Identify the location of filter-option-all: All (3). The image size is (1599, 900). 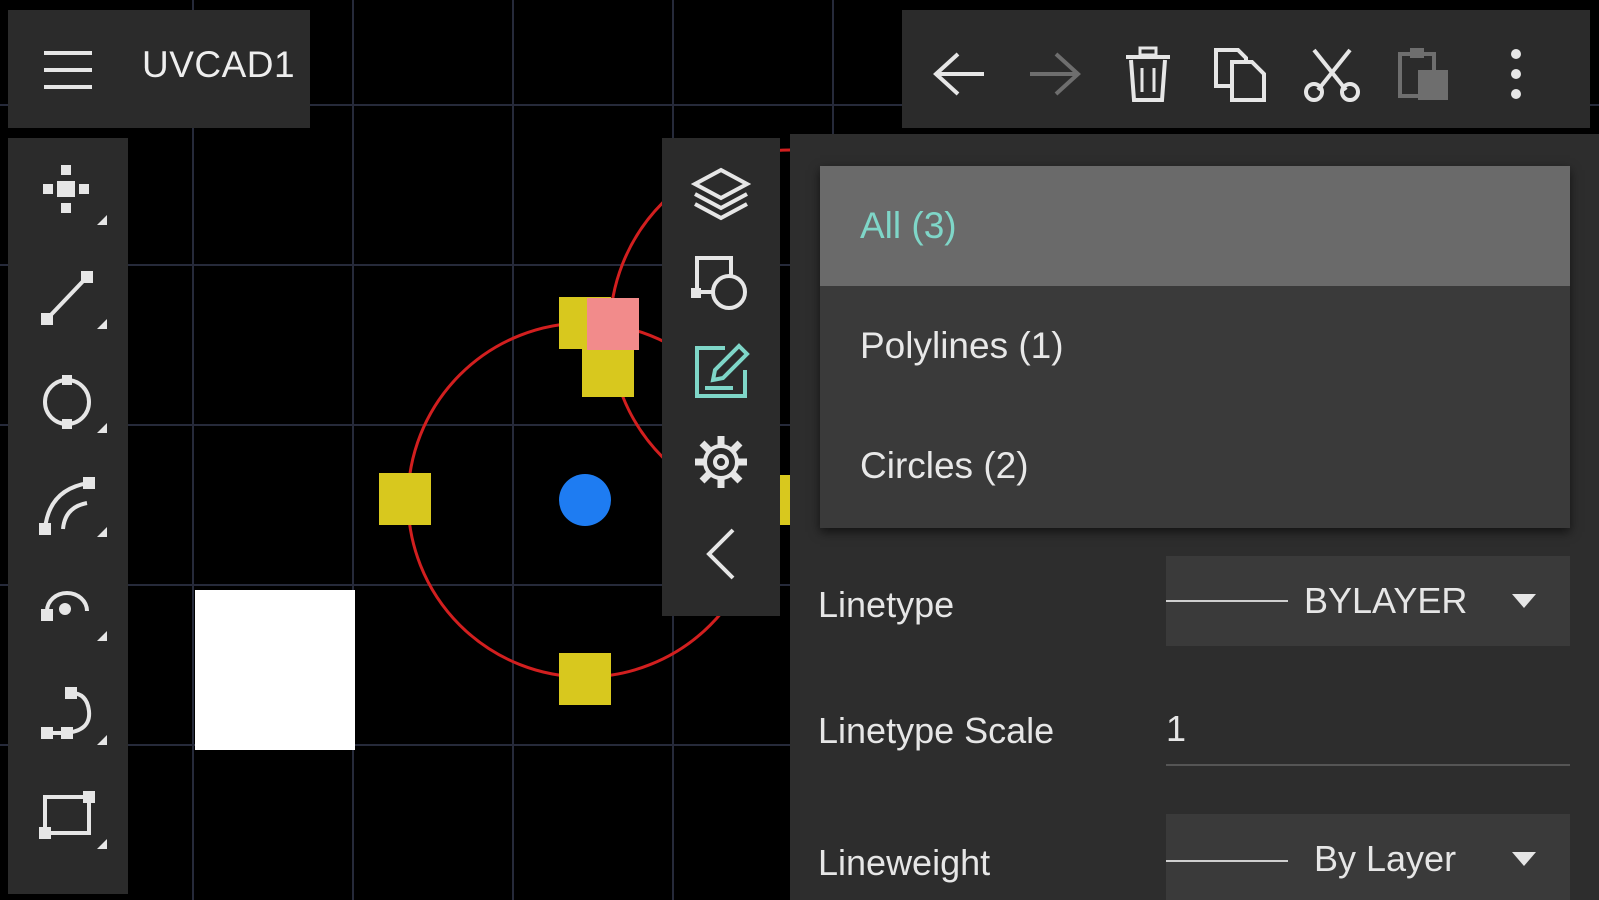
(1195, 226).